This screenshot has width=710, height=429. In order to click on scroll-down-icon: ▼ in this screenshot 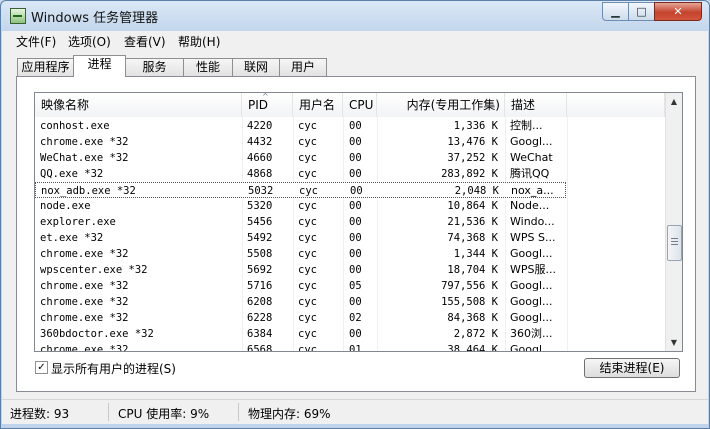, I will do `click(674, 342)`.